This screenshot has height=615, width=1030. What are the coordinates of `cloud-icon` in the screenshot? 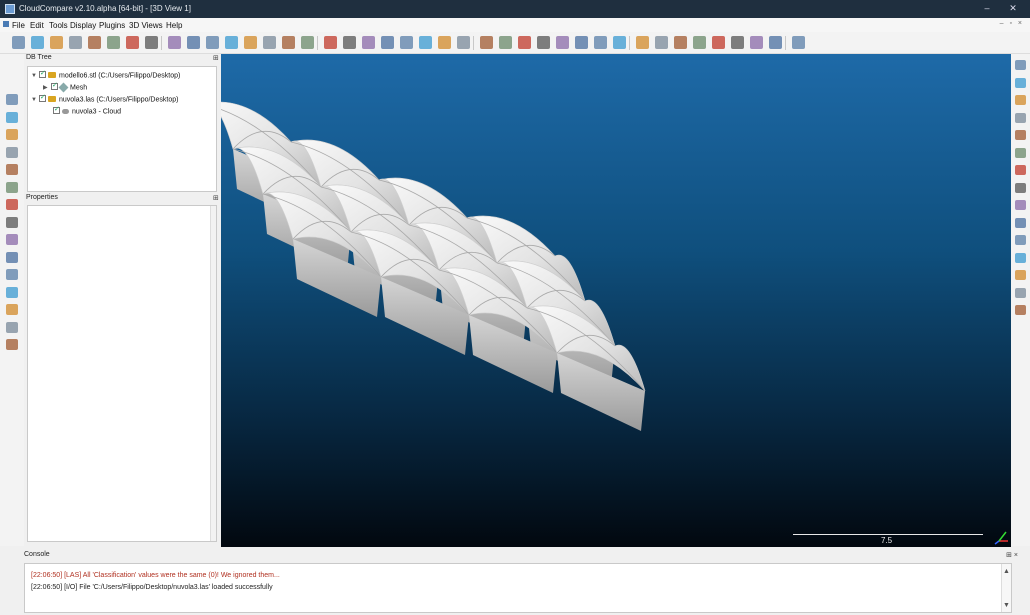 It's located at (600, 42).